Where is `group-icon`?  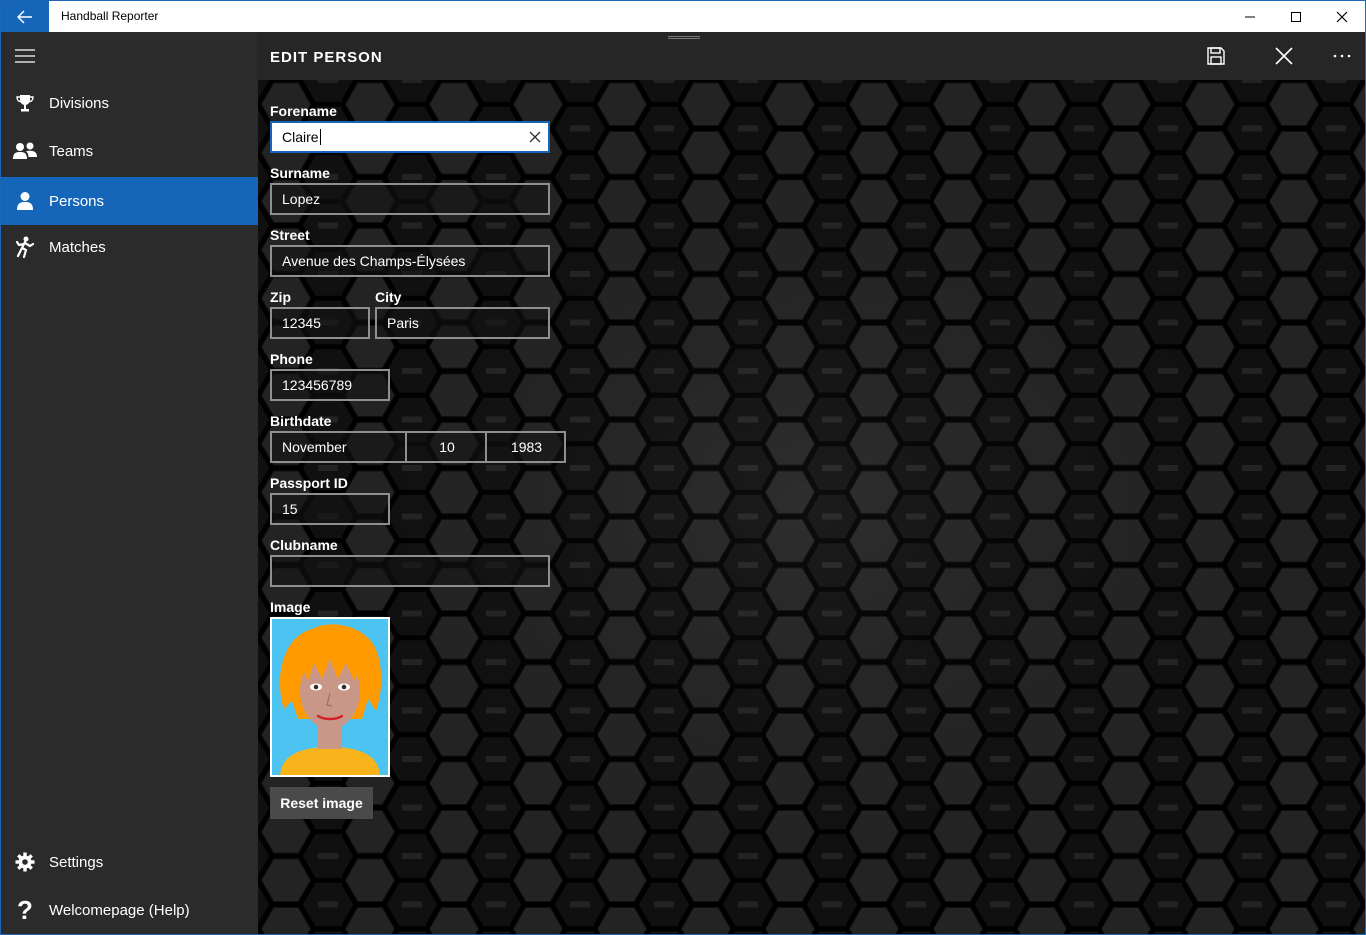
group-icon is located at coordinates (25, 151).